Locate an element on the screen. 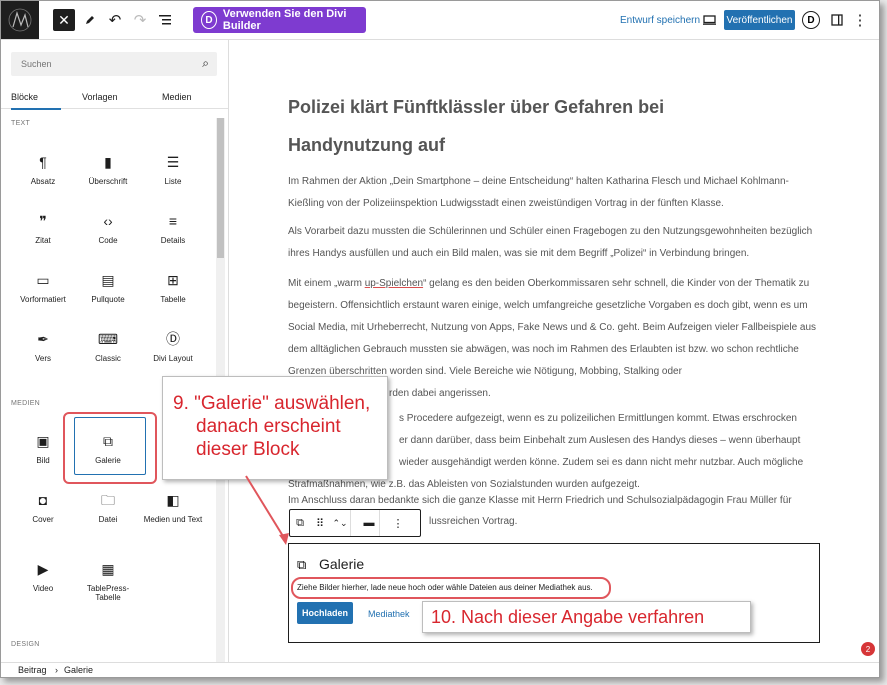 The width and height of the screenshot is (887, 685). block-label: Galerie is located at coordinates (108, 460).